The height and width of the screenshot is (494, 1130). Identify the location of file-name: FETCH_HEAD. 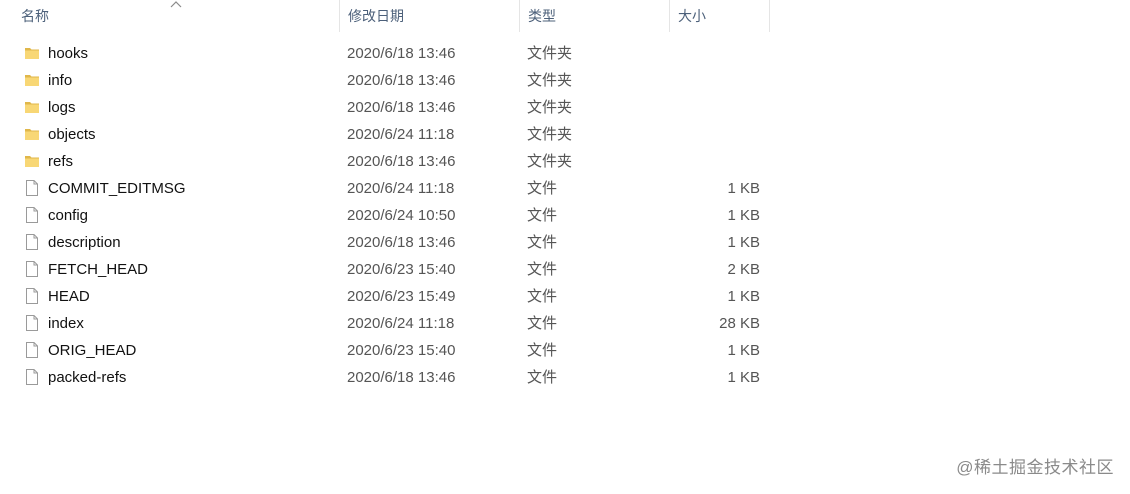
(98, 269).